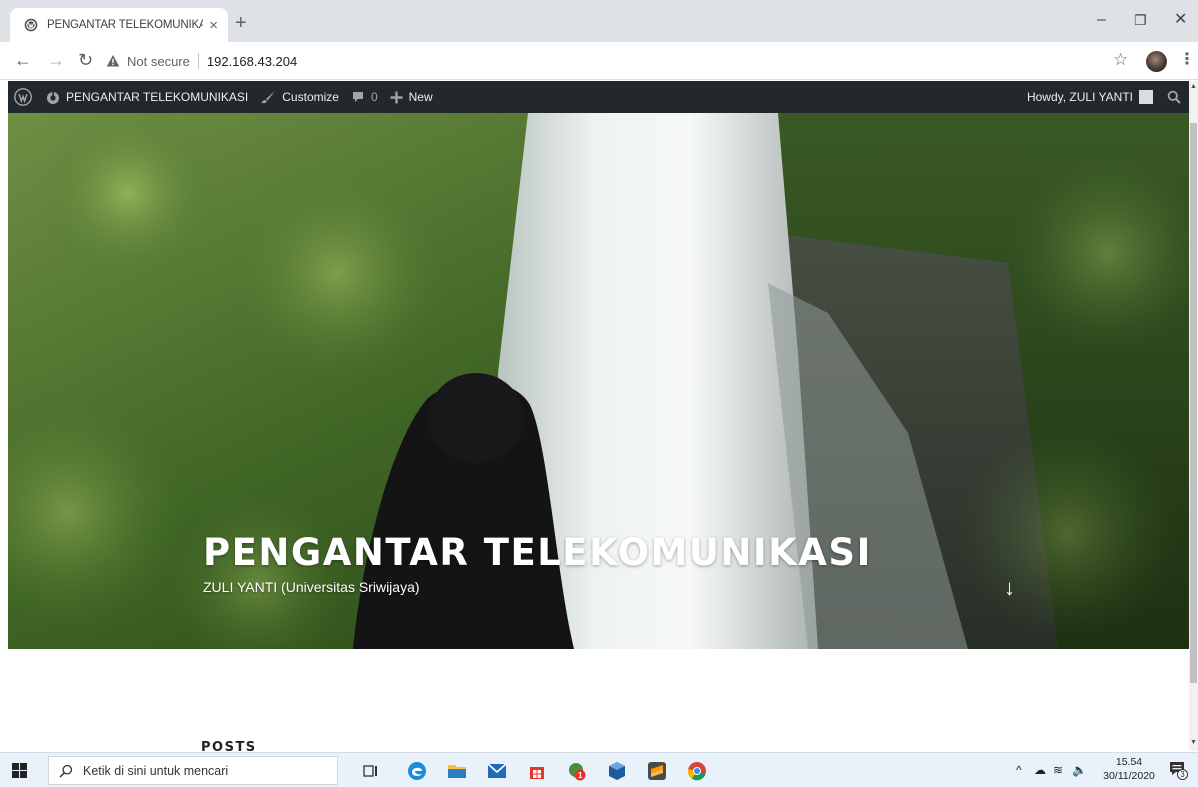 Image resolution: width=1198 pixels, height=787 pixels. I want to click on address-bar: Not secure 192.168.43.204, so click(626, 61).